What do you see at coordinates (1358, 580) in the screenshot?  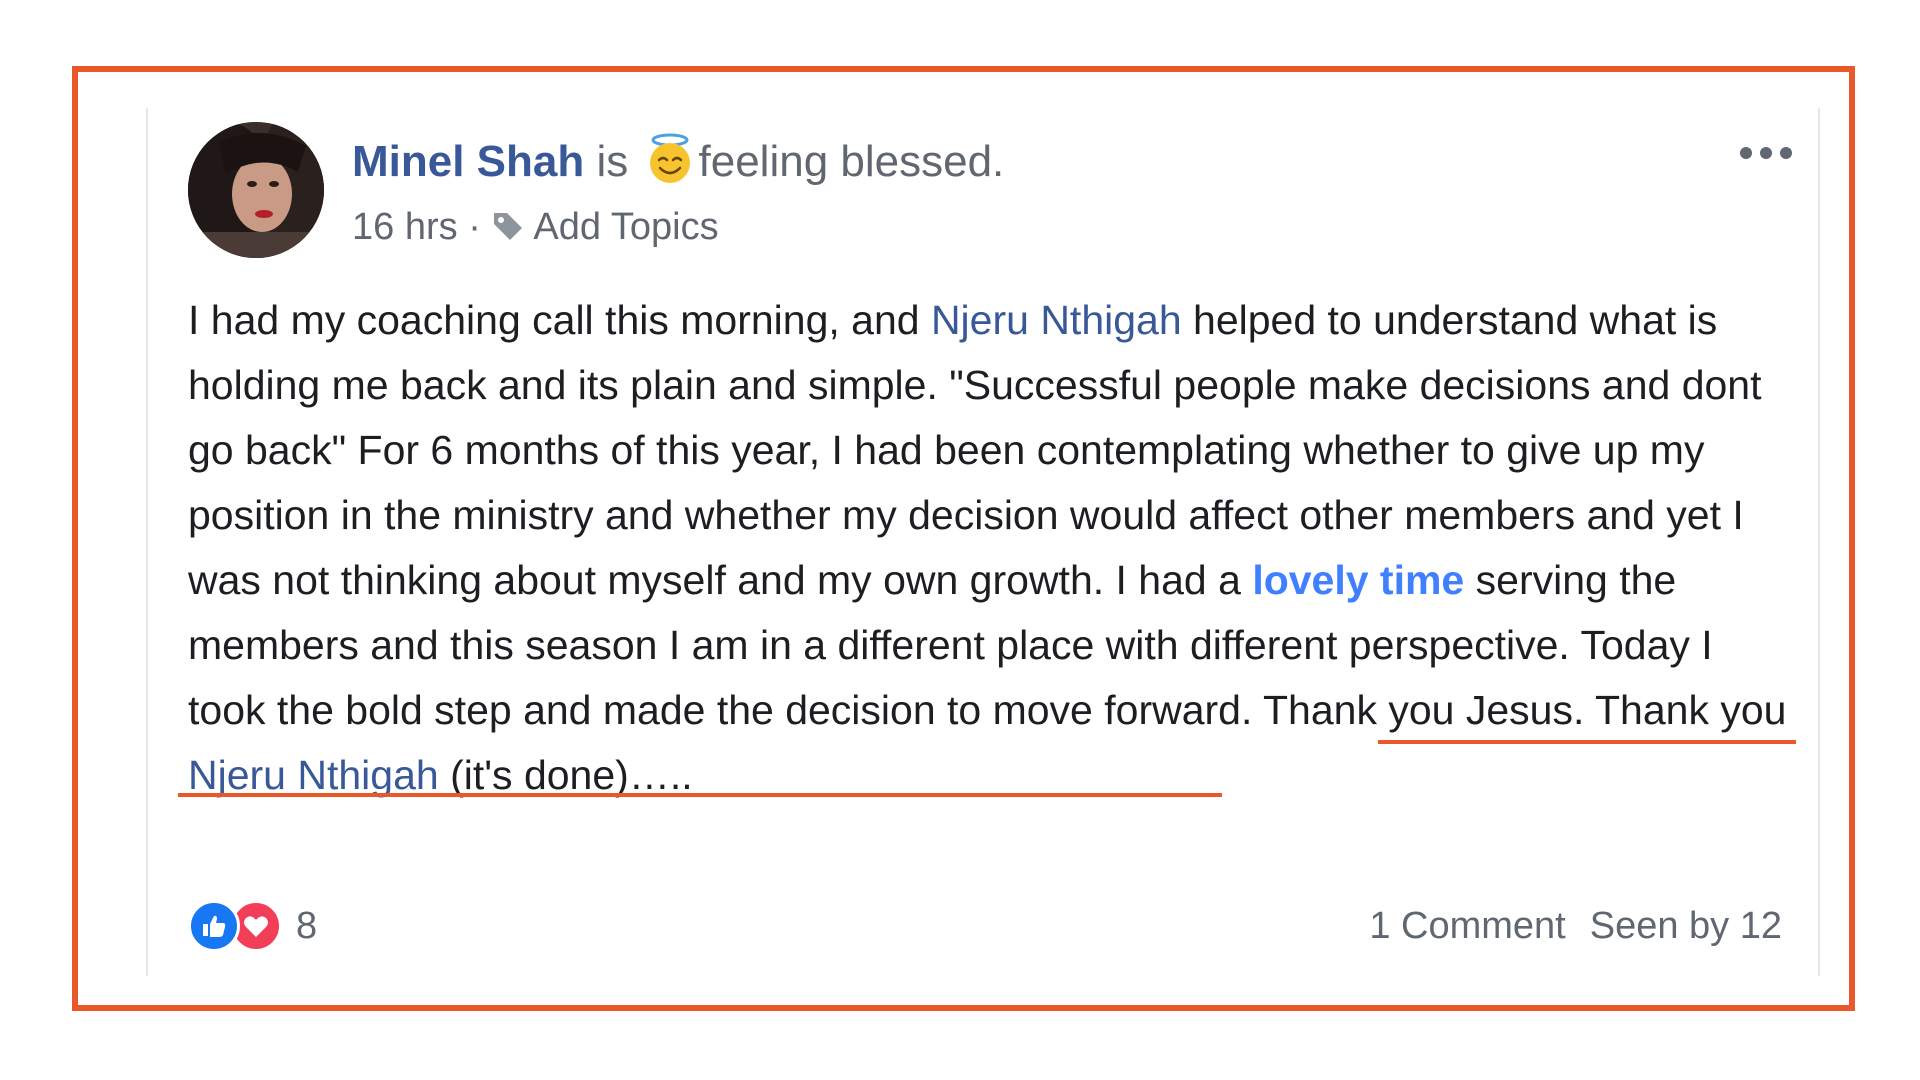 I see `highlighted-link: lovely time` at bounding box center [1358, 580].